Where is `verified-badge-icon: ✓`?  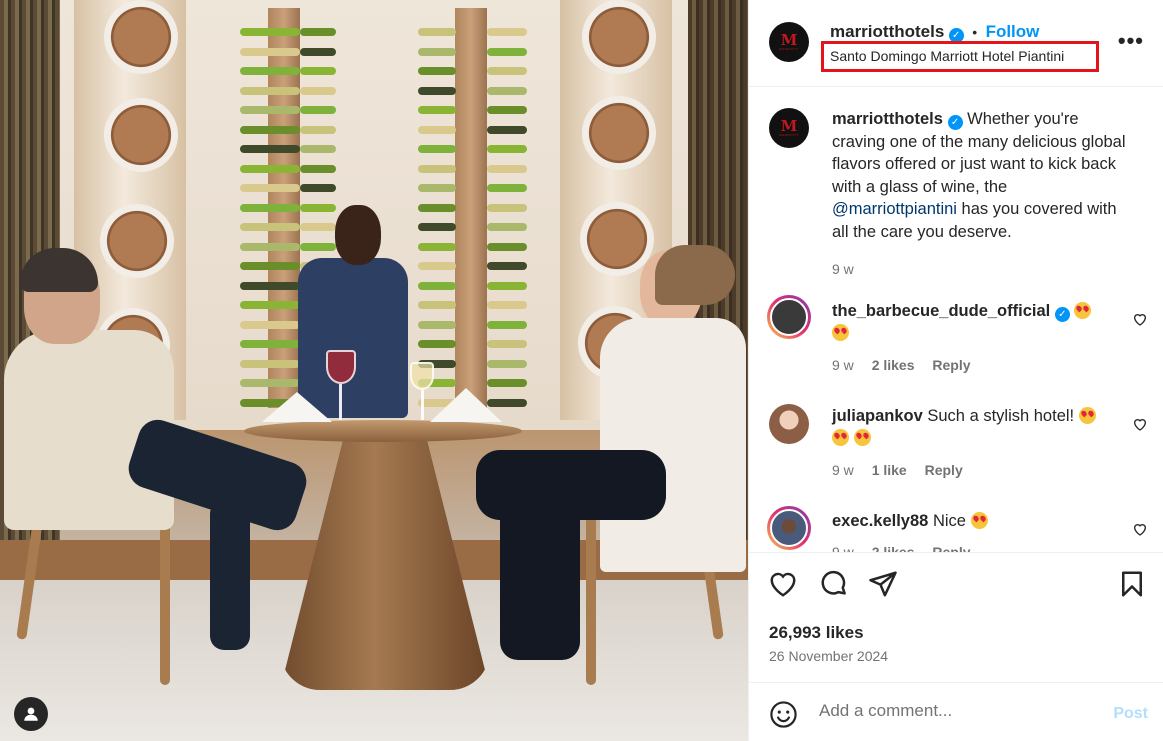 verified-badge-icon: ✓ is located at coordinates (1062, 314).